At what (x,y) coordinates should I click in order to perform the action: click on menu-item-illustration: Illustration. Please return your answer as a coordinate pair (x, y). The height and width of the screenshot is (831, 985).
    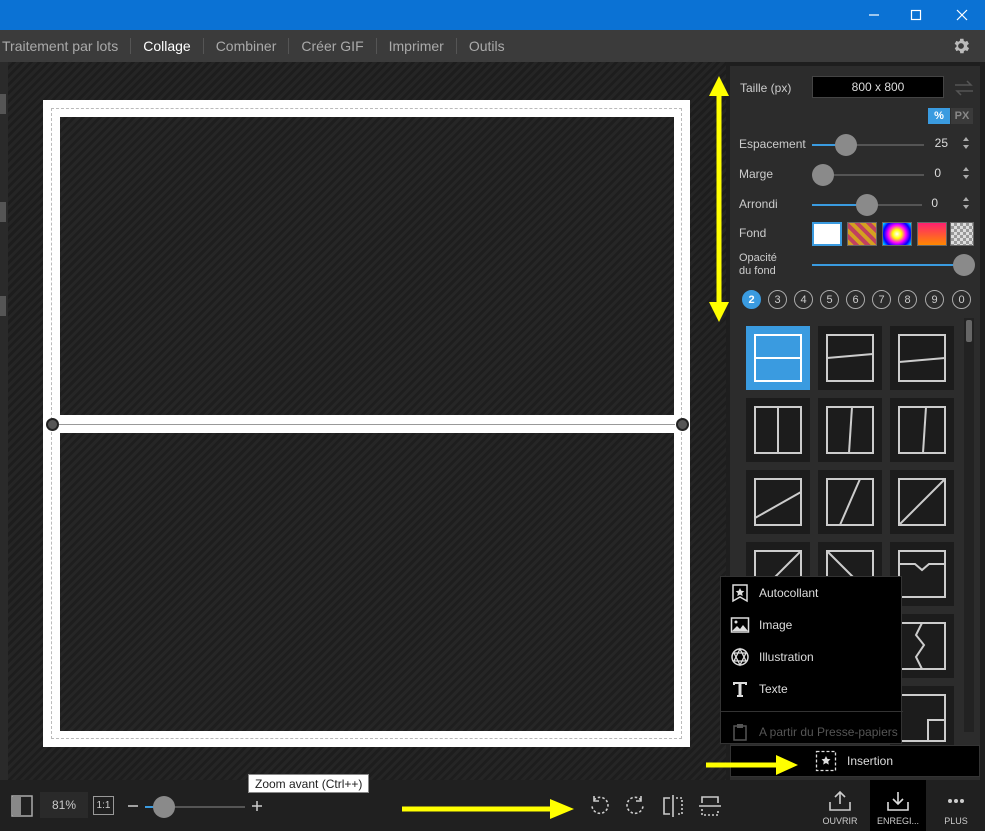
    Looking at the image, I should click on (812, 657).